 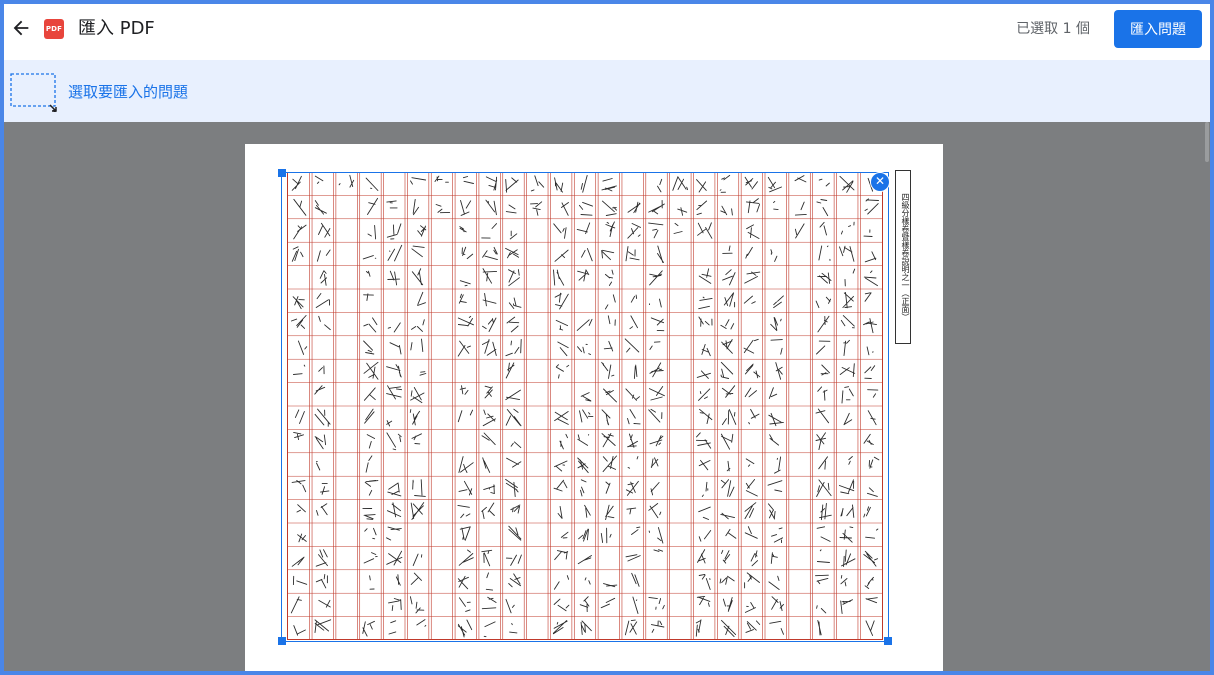 What do you see at coordinates (128, 92) in the screenshot?
I see `instruction-text: 選取要匯入的問題` at bounding box center [128, 92].